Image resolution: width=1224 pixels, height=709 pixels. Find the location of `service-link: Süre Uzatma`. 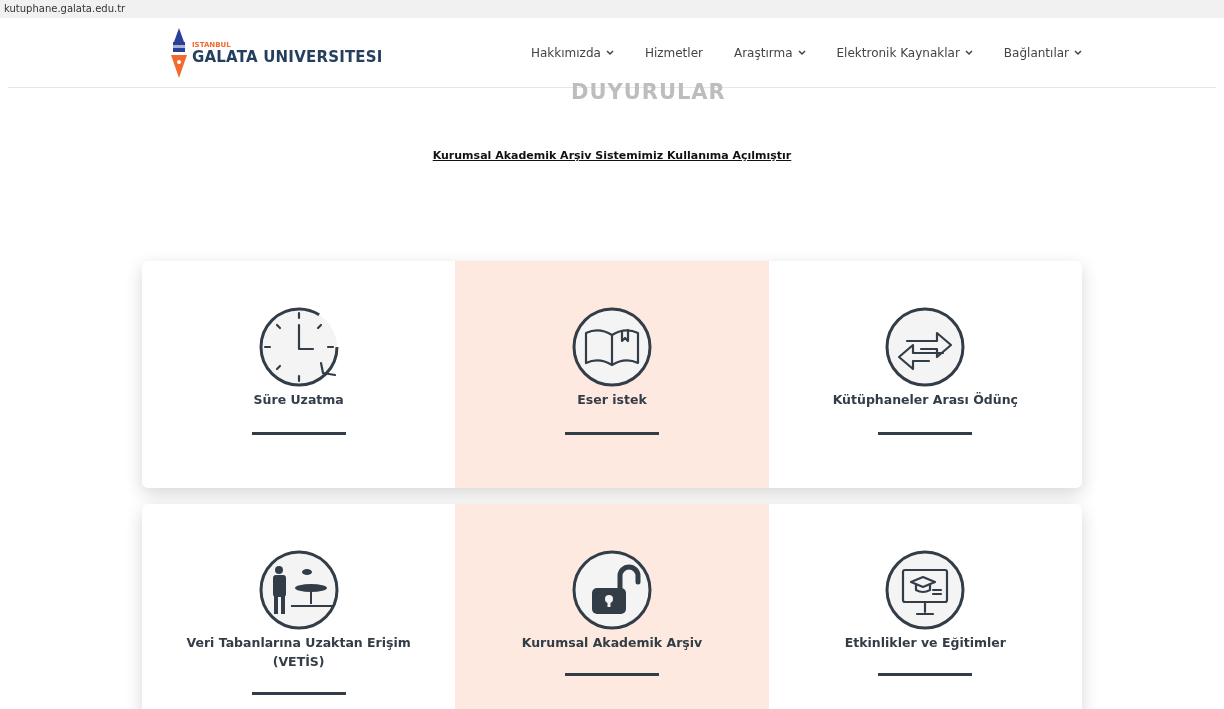

service-link: Süre Uzatma is located at coordinates (298, 400).